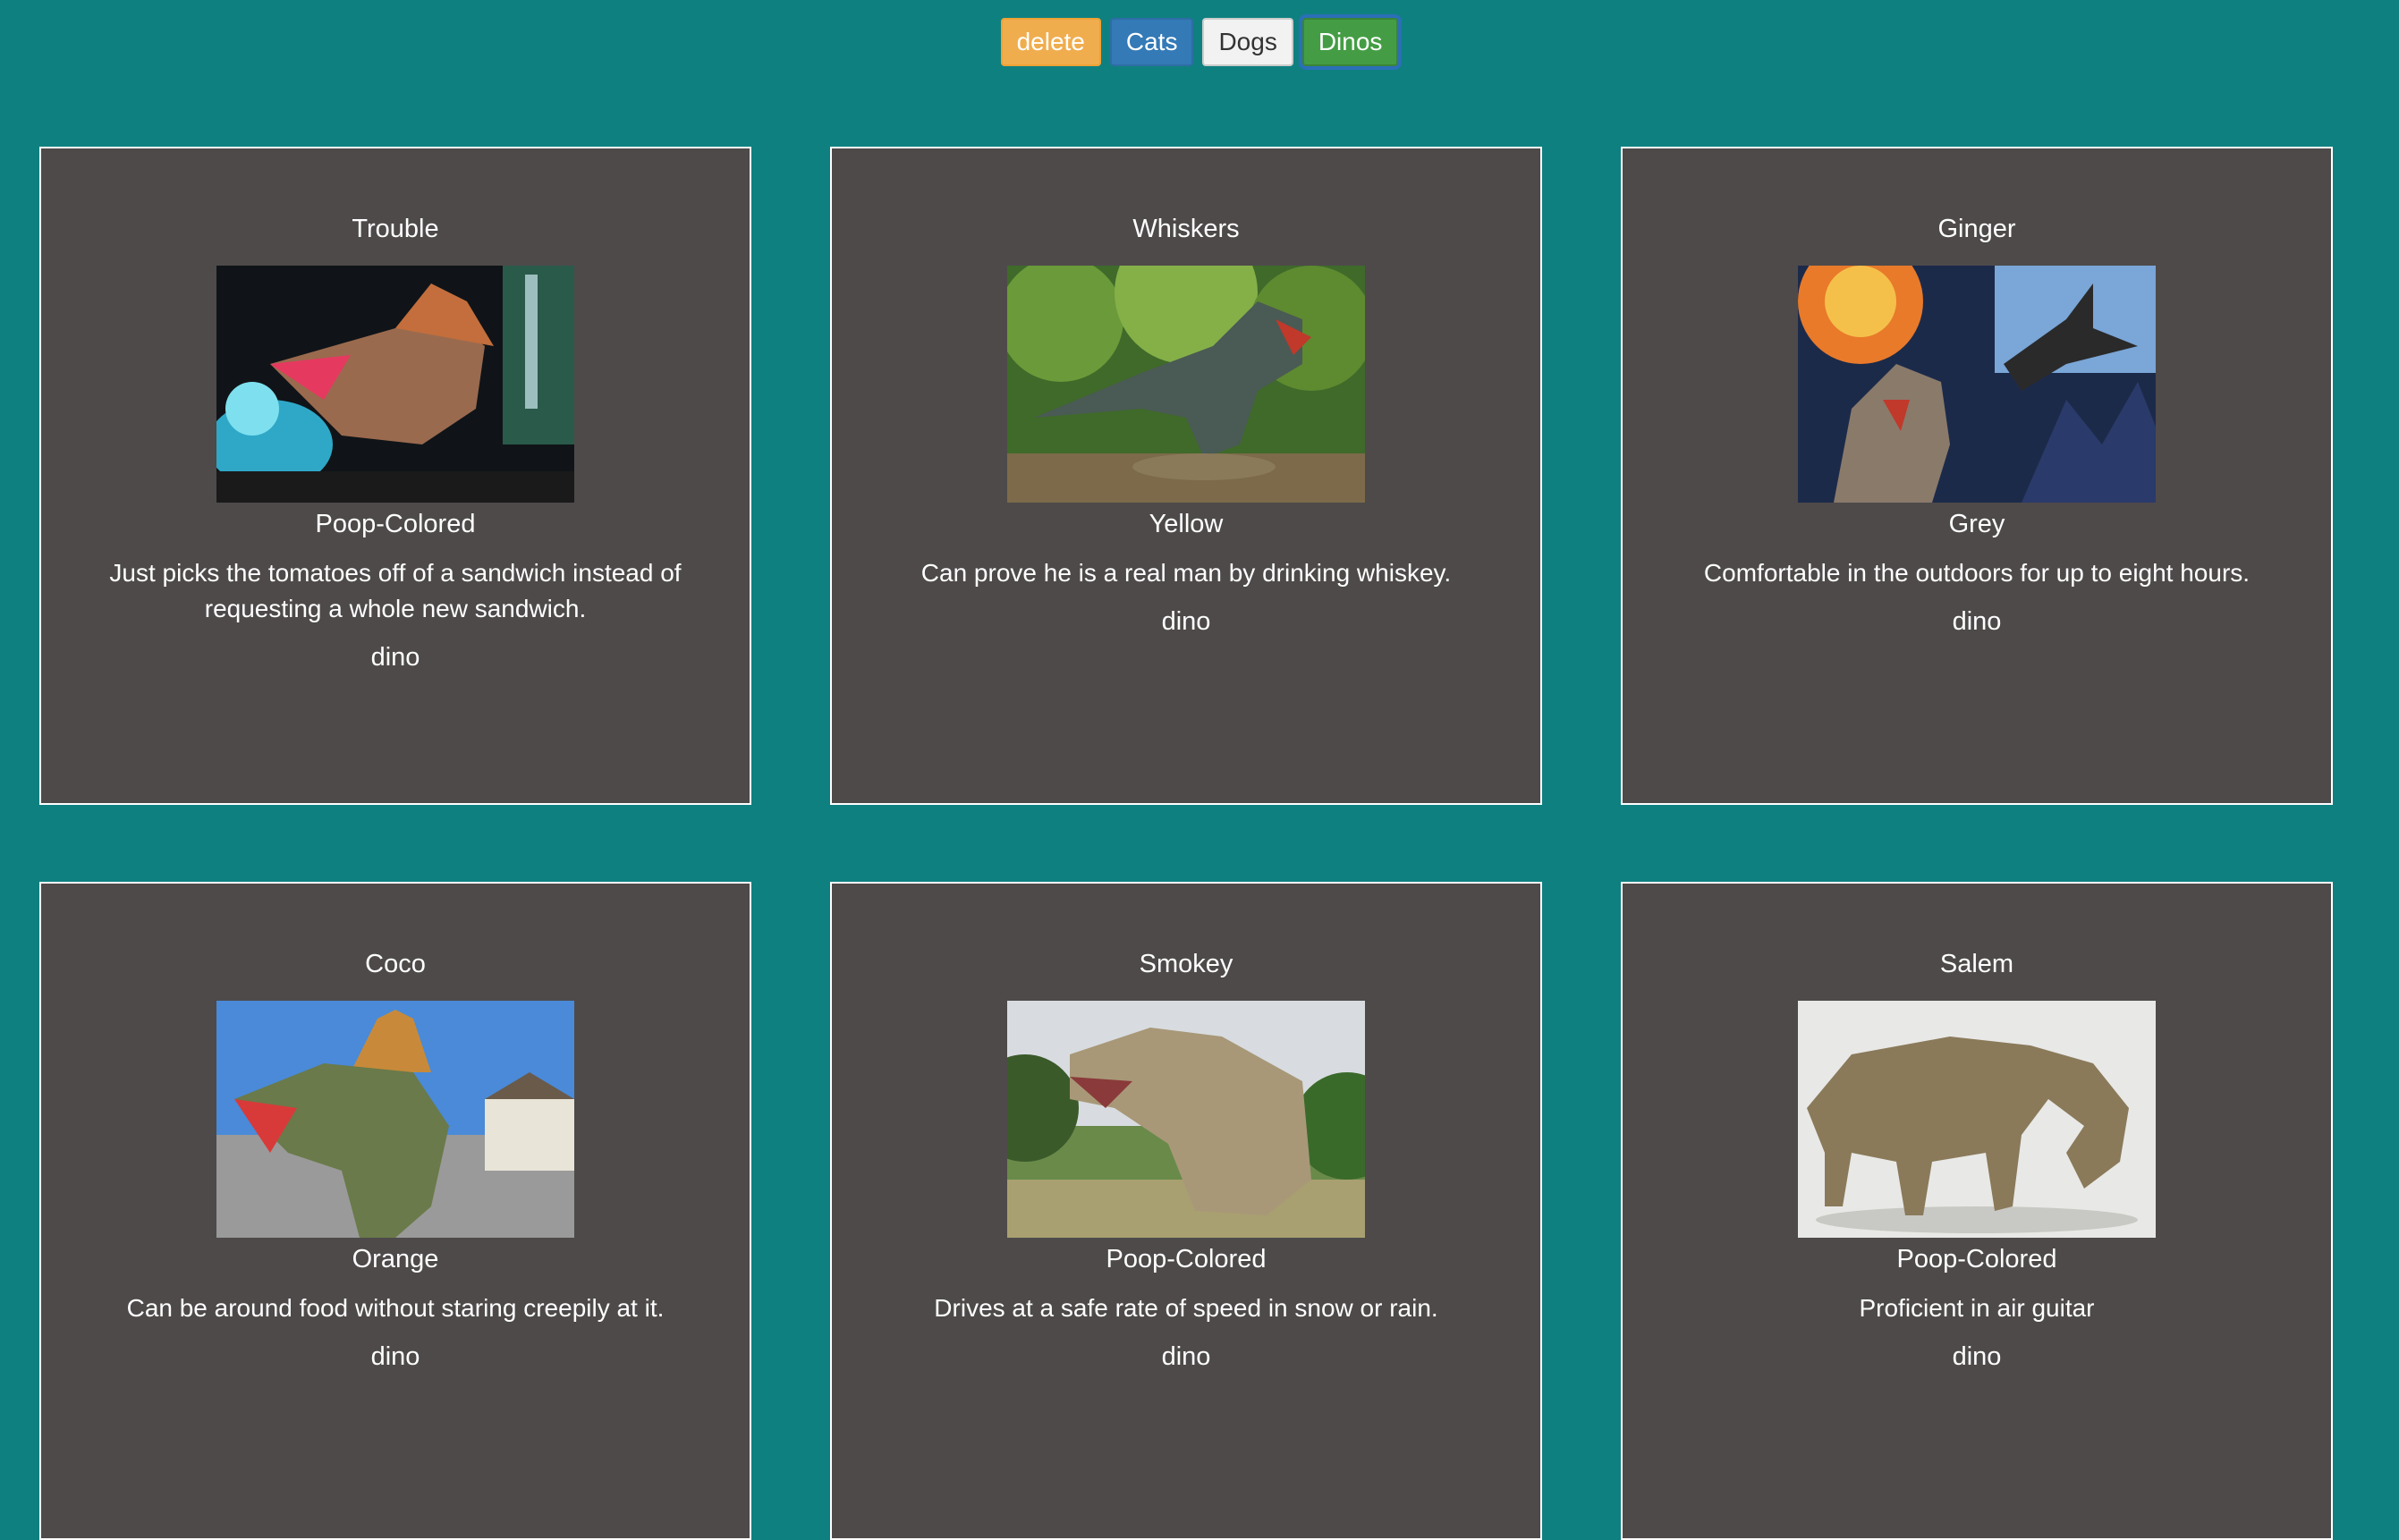 This screenshot has width=2399, height=1540. What do you see at coordinates (1186, 964) in the screenshot?
I see `pet-name: Smokey` at bounding box center [1186, 964].